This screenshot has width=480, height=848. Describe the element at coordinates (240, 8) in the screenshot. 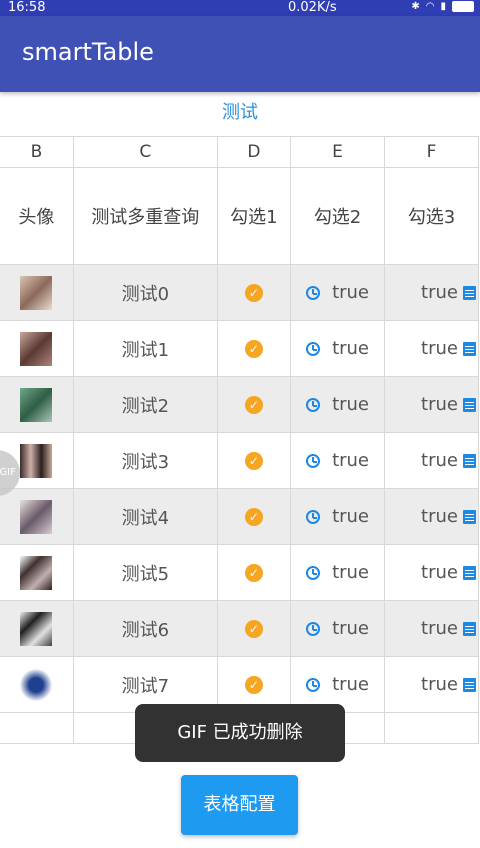

I see `status-bar: 16:58 0.02K/s ✱ ◠ ▮` at that location.